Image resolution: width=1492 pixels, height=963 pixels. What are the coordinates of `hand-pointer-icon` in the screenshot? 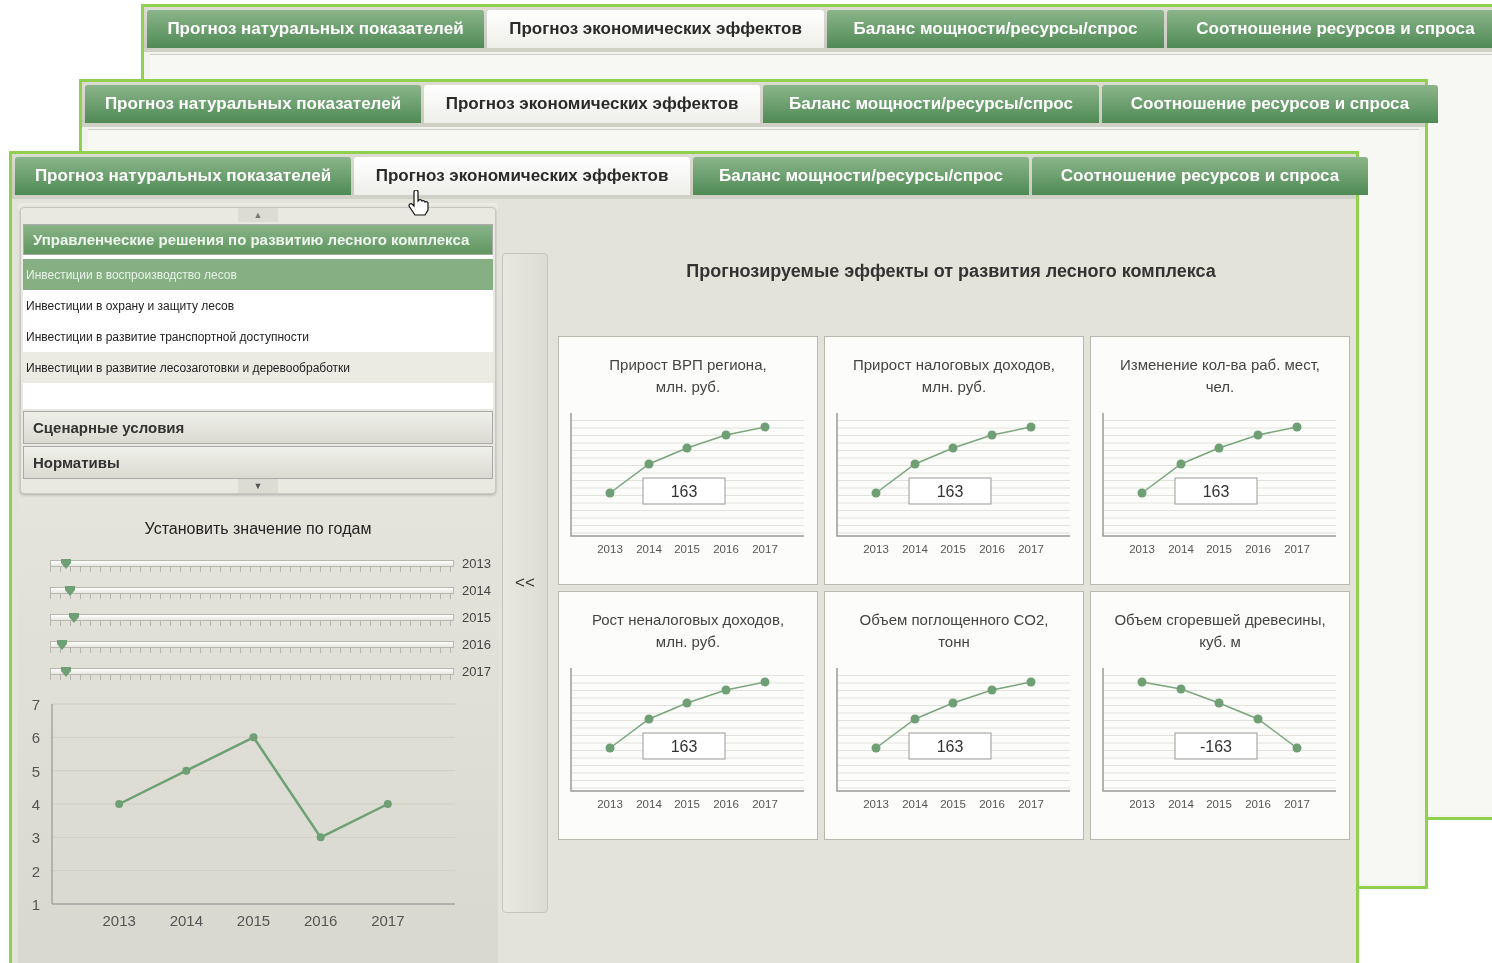 It's located at (418, 203).